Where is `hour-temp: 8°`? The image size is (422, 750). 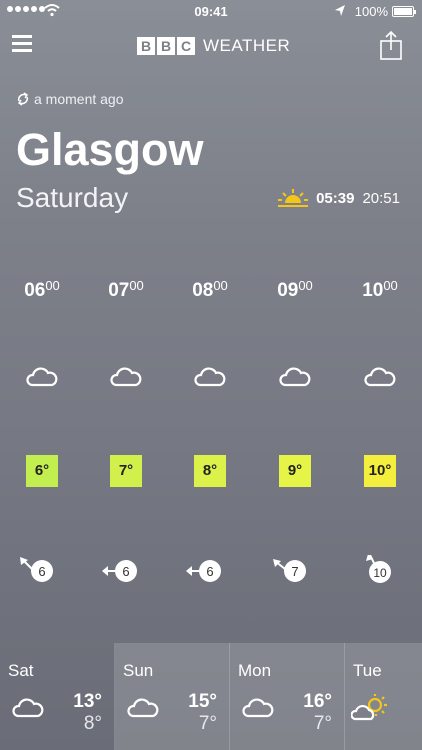 hour-temp: 8° is located at coordinates (210, 471).